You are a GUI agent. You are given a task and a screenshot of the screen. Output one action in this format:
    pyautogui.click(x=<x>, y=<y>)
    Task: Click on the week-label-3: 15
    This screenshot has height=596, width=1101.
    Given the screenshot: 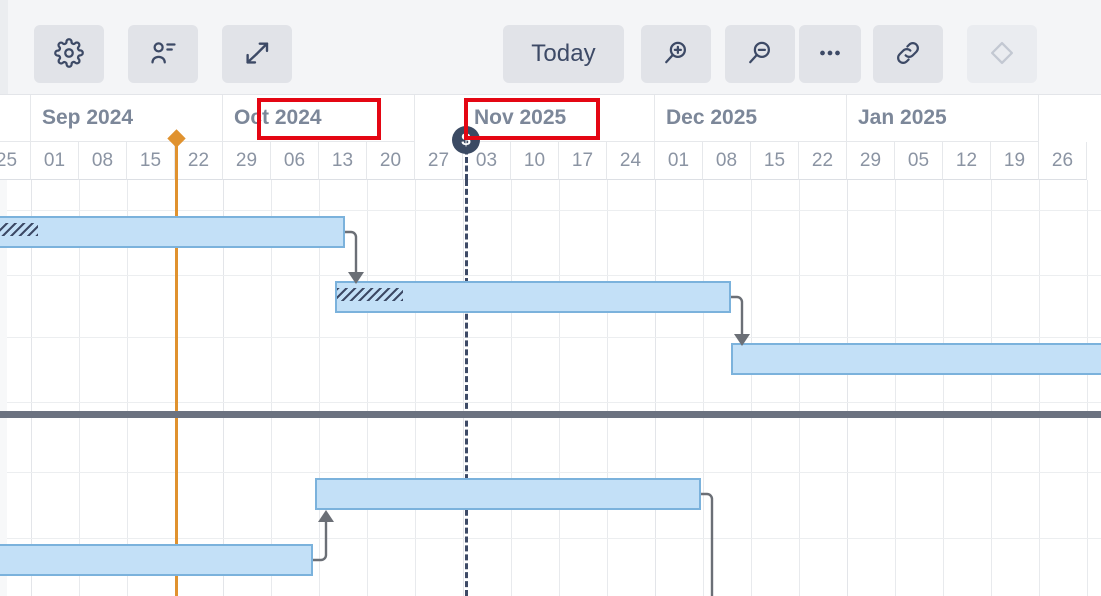 What is the action you would take?
    pyautogui.click(x=151, y=161)
    